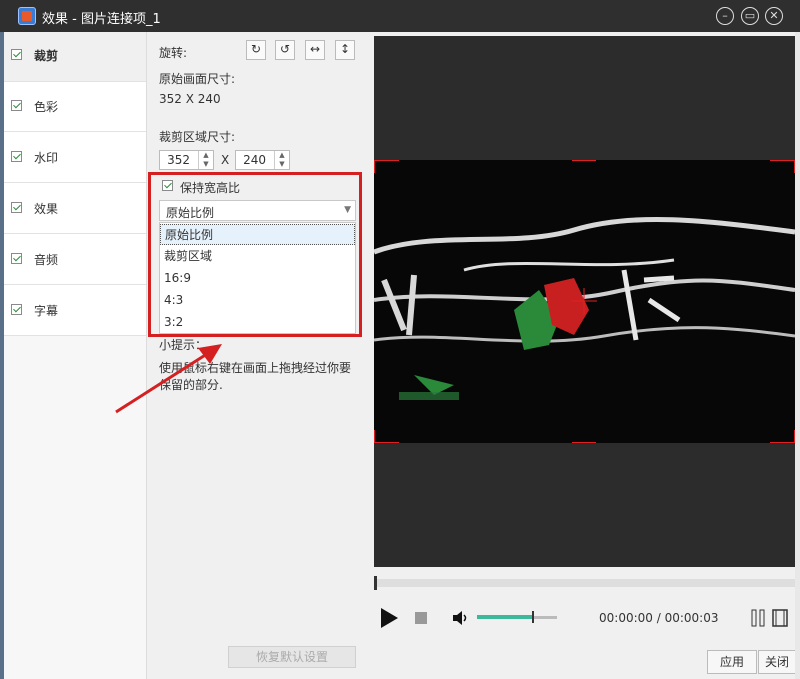 This screenshot has height=679, width=800. What do you see at coordinates (758, 618) in the screenshot?
I see `split-icon` at bounding box center [758, 618].